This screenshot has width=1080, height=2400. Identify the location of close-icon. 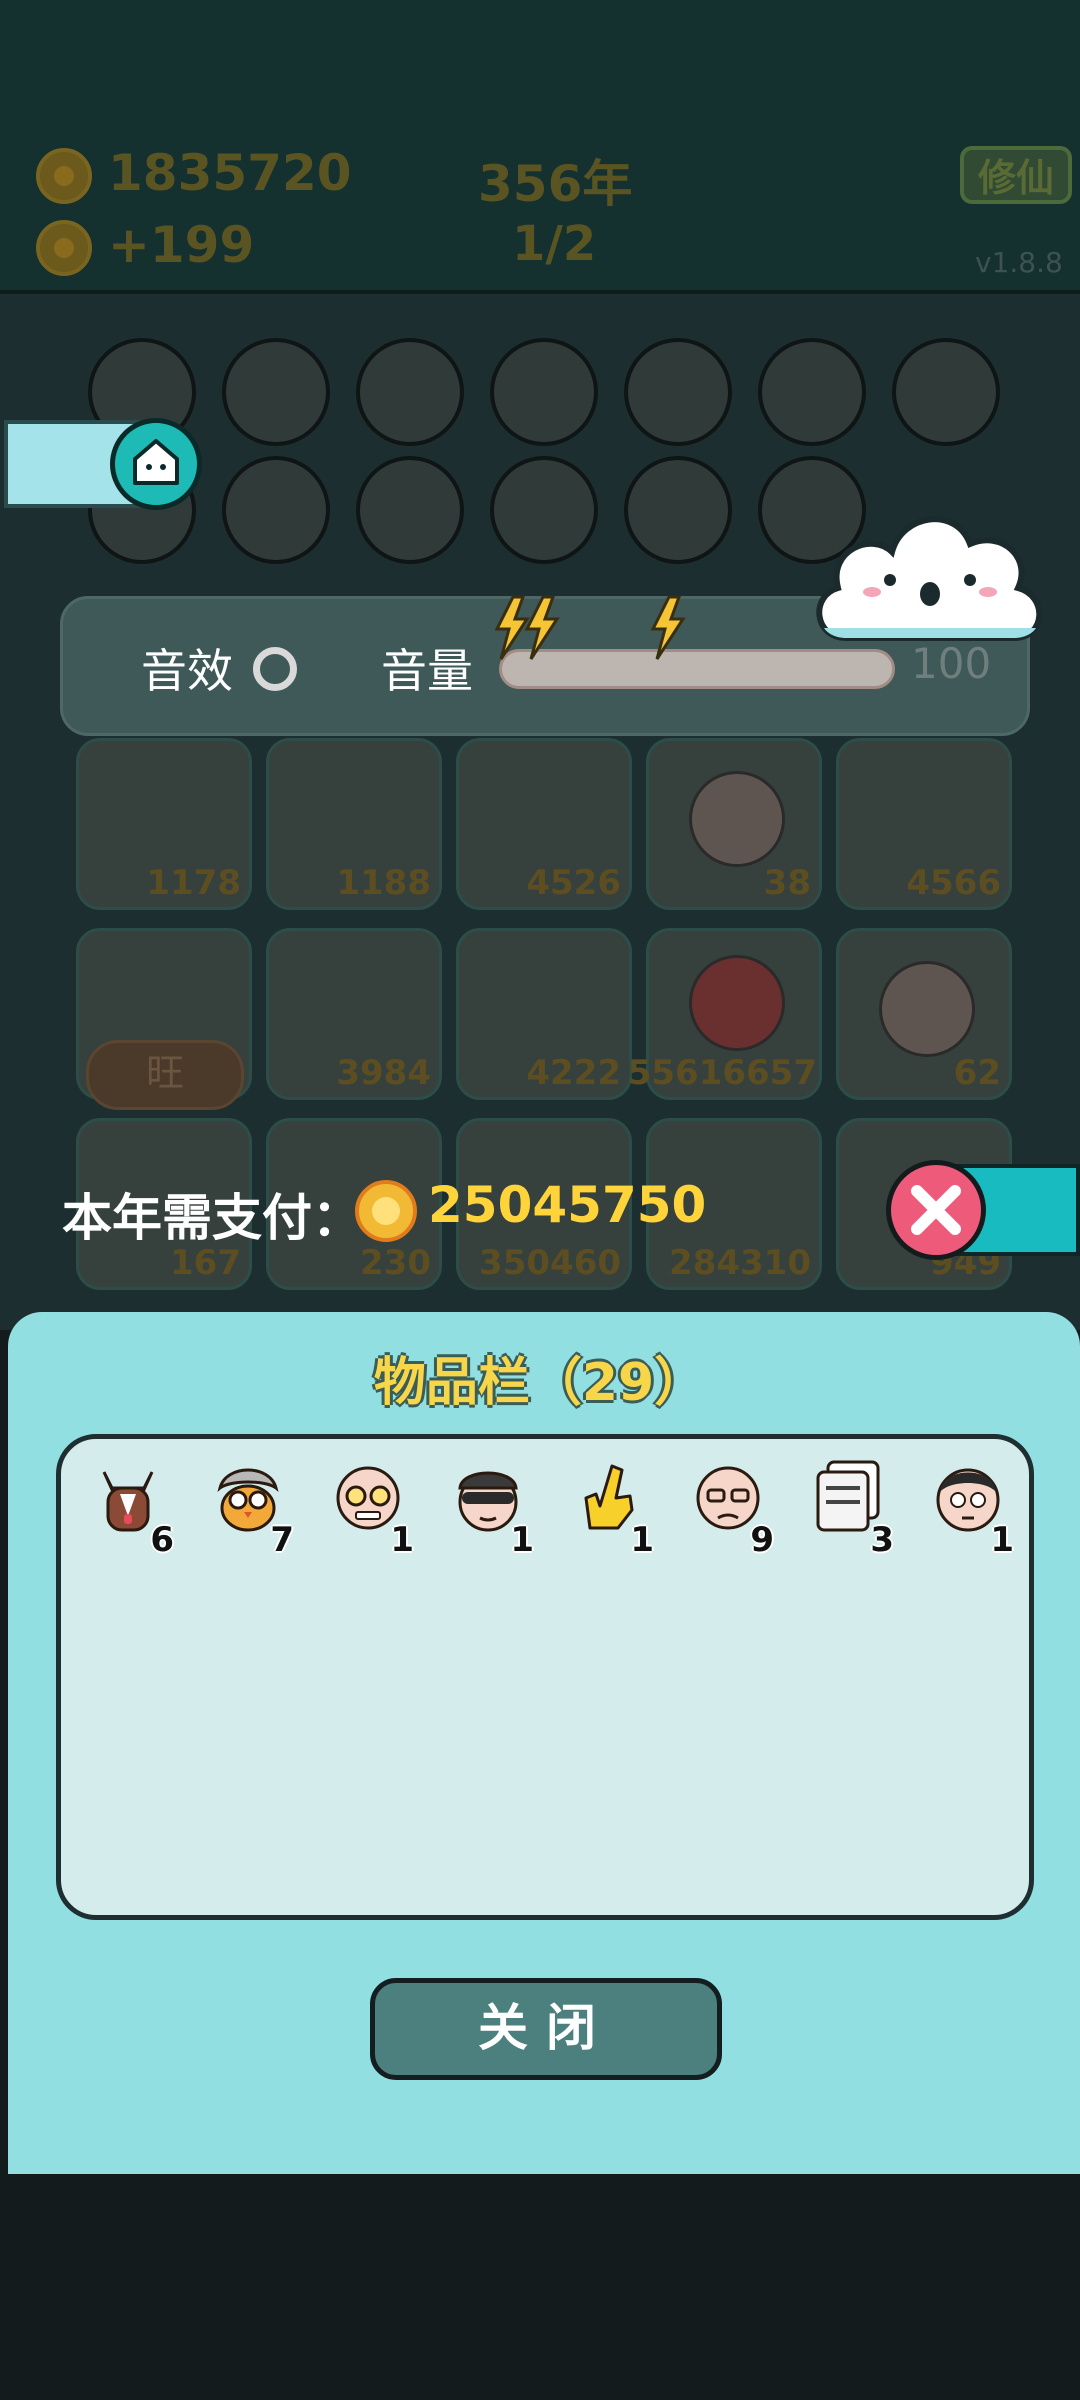
(936, 1210).